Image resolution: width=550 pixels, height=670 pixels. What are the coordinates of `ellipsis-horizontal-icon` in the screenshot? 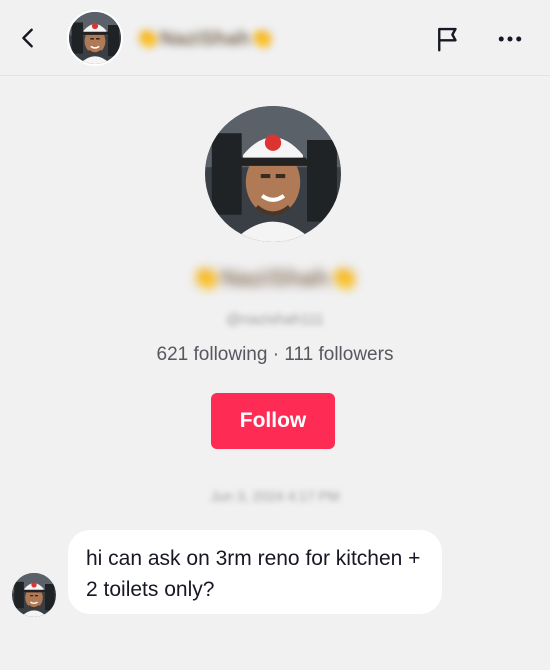 It's located at (510, 39).